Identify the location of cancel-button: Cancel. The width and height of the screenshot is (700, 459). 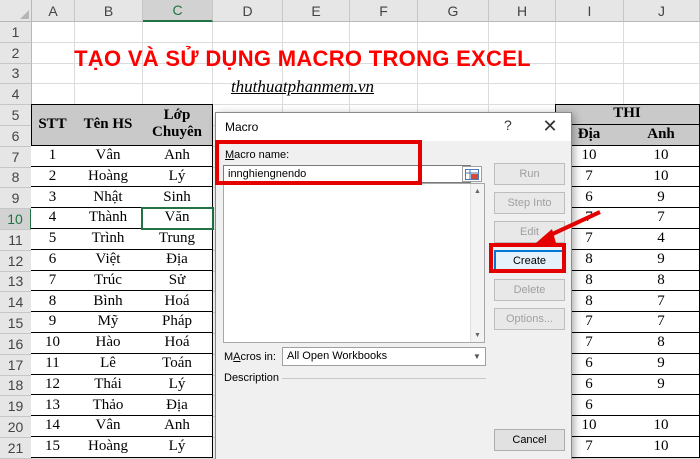
(529, 440).